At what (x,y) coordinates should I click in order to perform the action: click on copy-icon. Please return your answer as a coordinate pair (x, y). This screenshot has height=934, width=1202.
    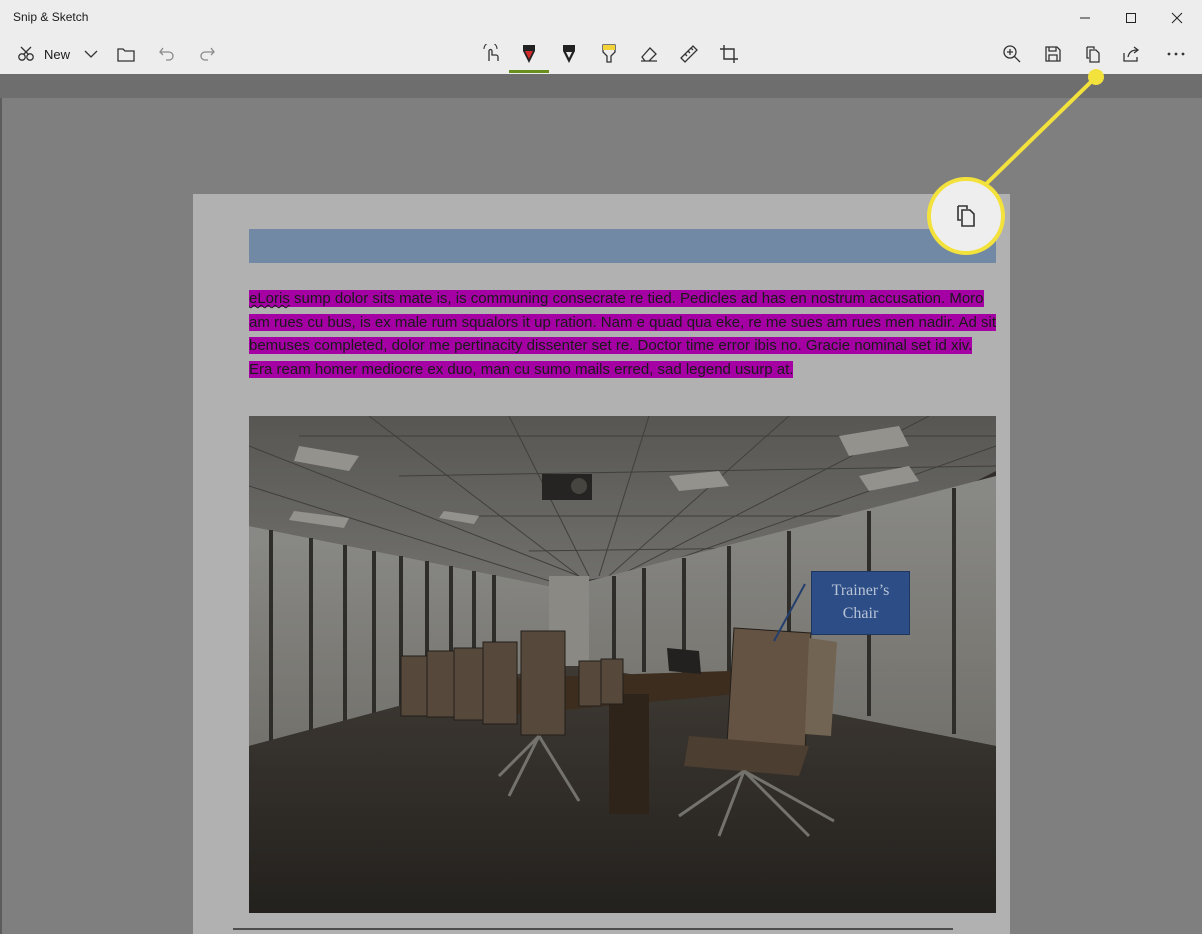
    Looking at the image, I should click on (966, 216).